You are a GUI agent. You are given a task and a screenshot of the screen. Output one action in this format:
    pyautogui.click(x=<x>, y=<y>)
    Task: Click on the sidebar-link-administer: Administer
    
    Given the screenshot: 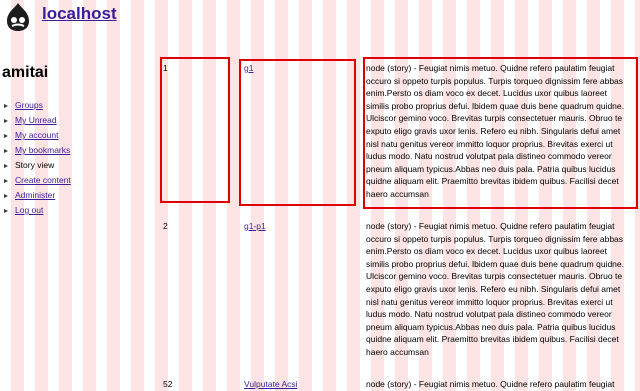 What is the action you would take?
    pyautogui.click(x=35, y=195)
    